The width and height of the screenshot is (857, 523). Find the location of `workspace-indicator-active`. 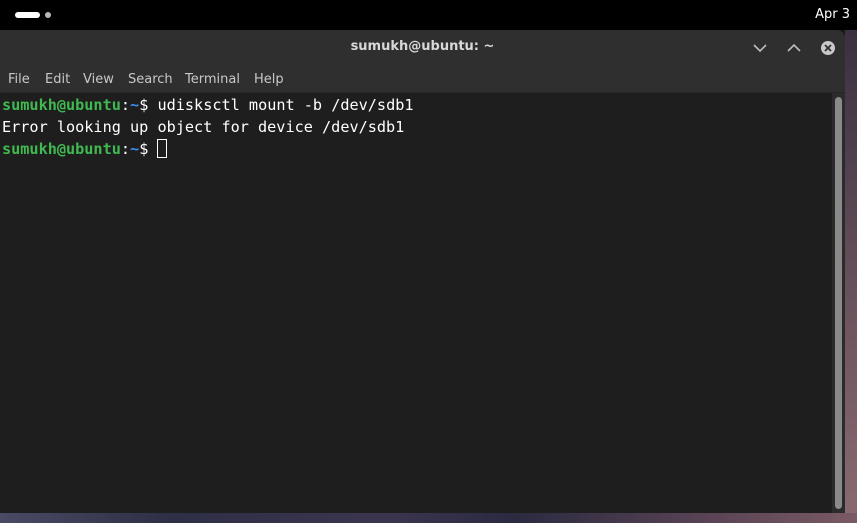

workspace-indicator-active is located at coordinates (27, 15).